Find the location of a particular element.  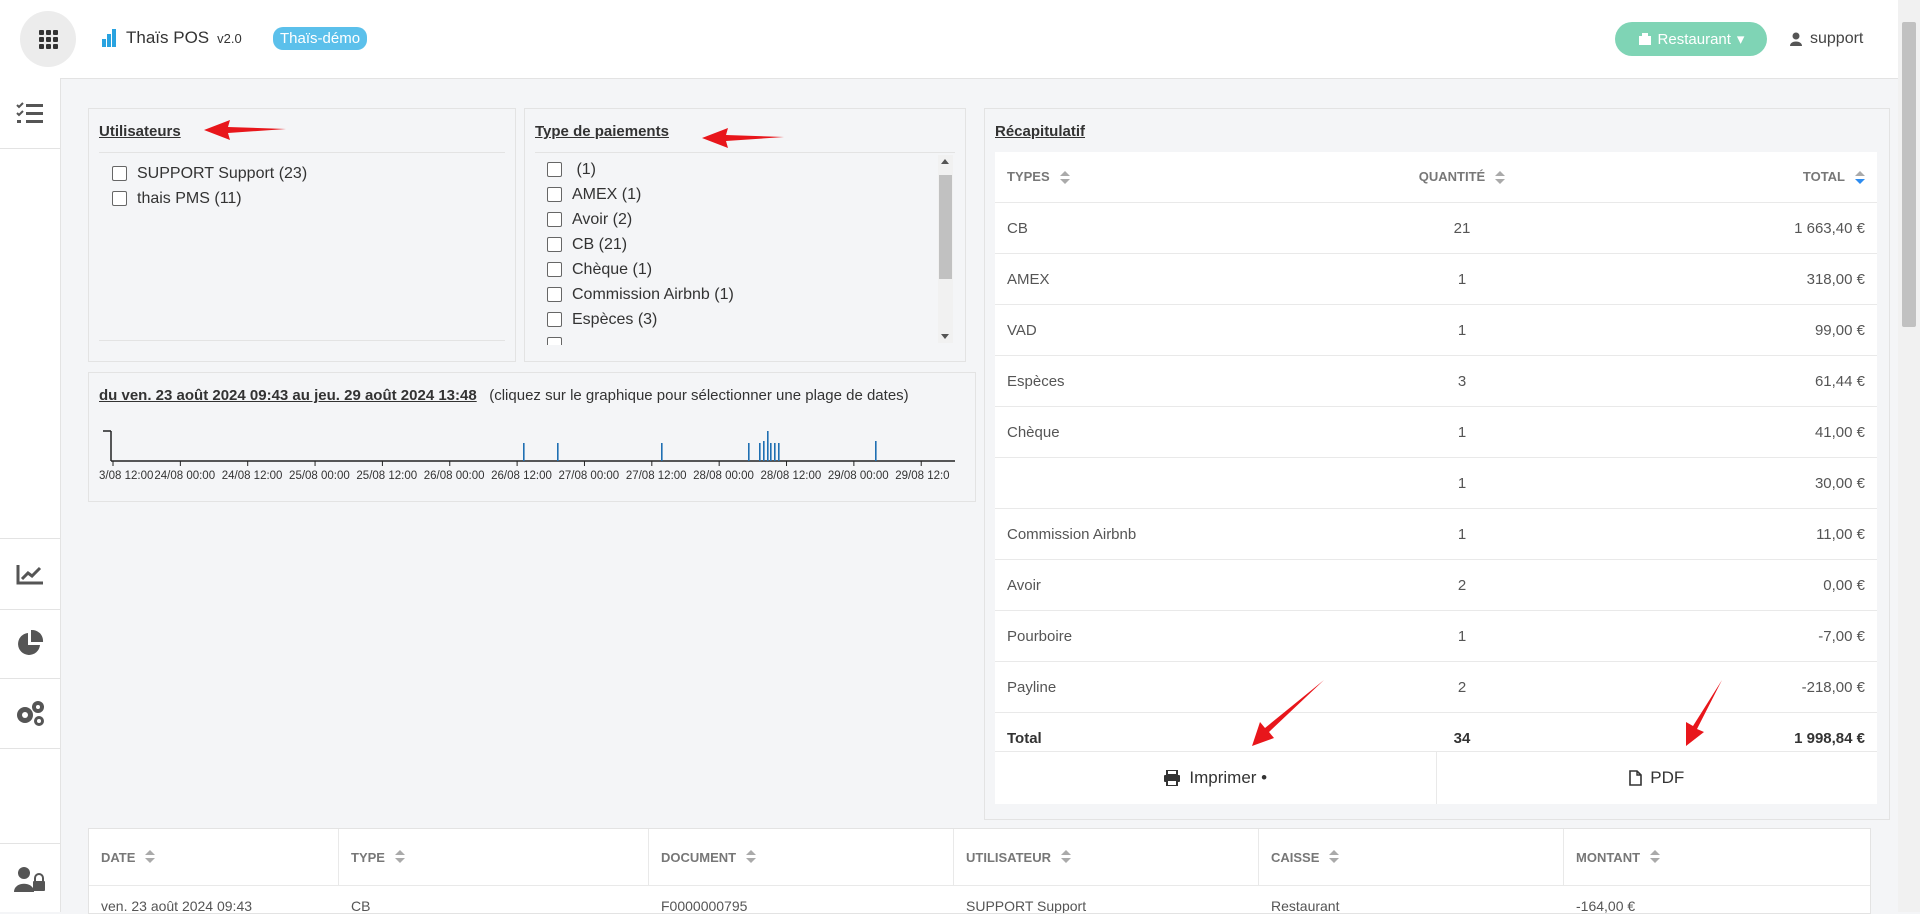

recap-row: Commission Airbnb 1 11,00 € is located at coordinates (1436, 534).